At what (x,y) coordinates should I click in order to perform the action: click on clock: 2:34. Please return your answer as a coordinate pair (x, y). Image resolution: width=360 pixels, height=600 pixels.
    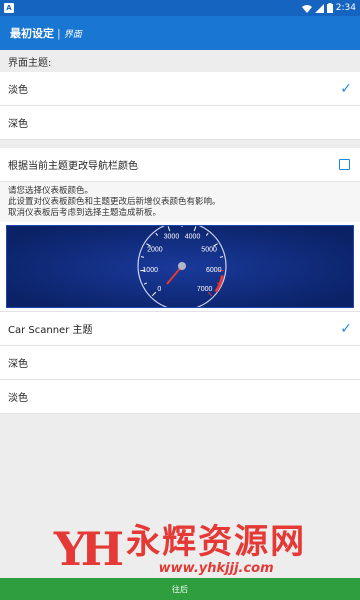
    Looking at the image, I should click on (345, 8).